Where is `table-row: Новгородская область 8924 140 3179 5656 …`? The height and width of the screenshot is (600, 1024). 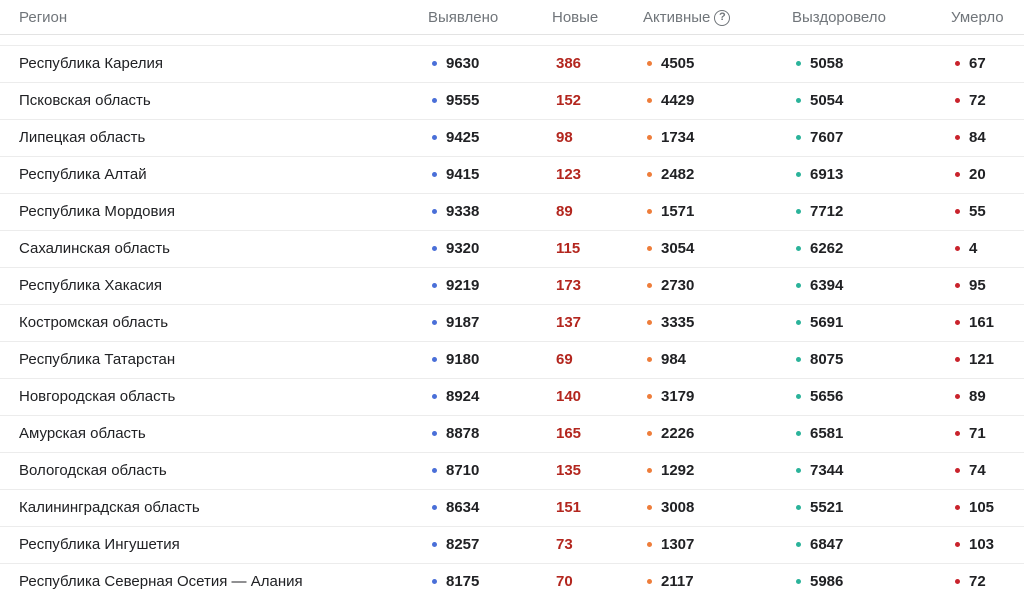 table-row: Новгородская область 8924 140 3179 5656 … is located at coordinates (512, 397).